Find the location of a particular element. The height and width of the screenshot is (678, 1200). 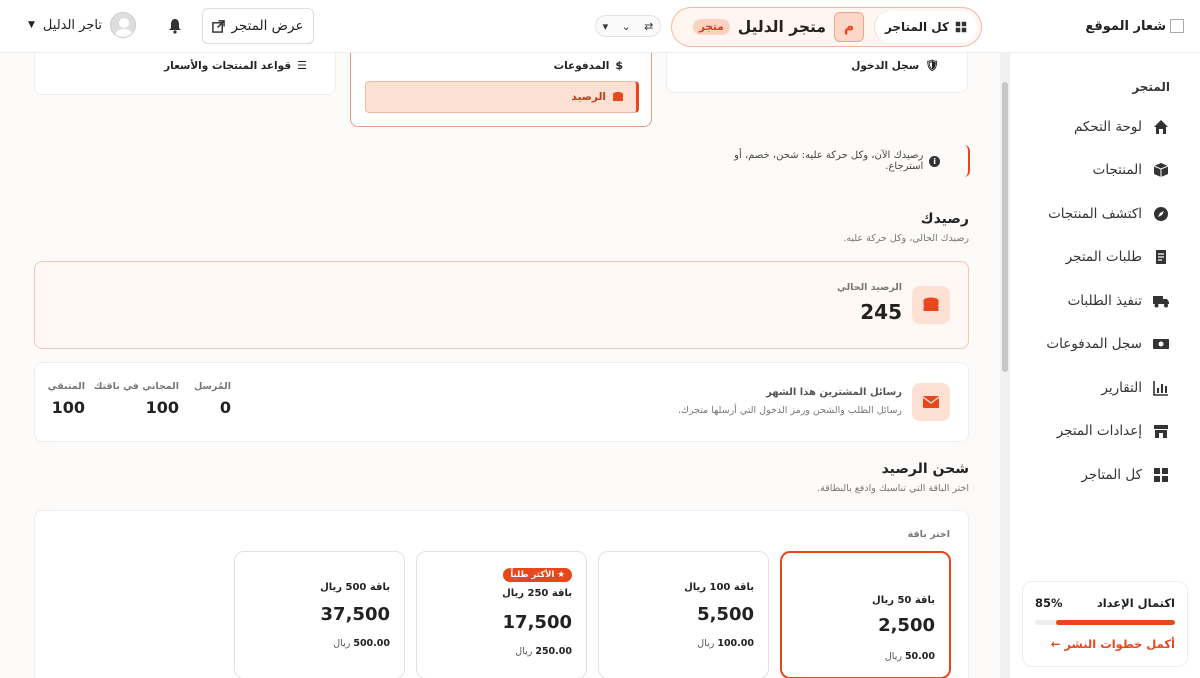

user-name: تاجر الدليل is located at coordinates (72, 25).